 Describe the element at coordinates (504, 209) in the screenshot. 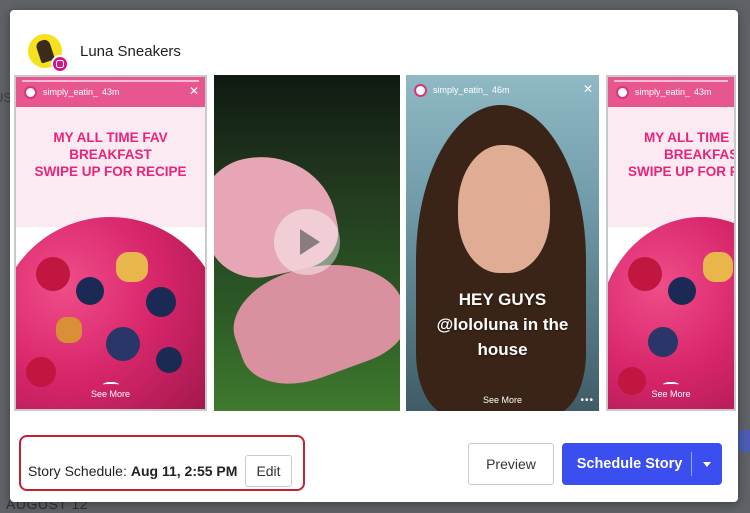

I see `person-image` at that location.